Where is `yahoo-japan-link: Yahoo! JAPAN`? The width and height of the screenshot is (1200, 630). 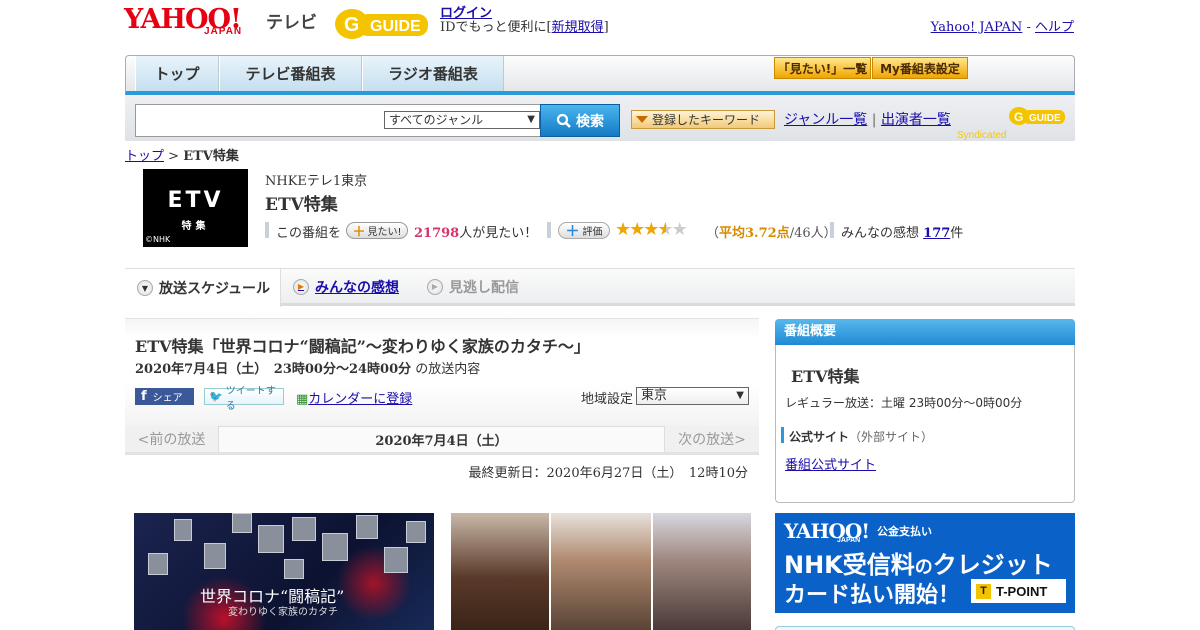
yahoo-japan-link: Yahoo! JAPAN is located at coordinates (977, 27).